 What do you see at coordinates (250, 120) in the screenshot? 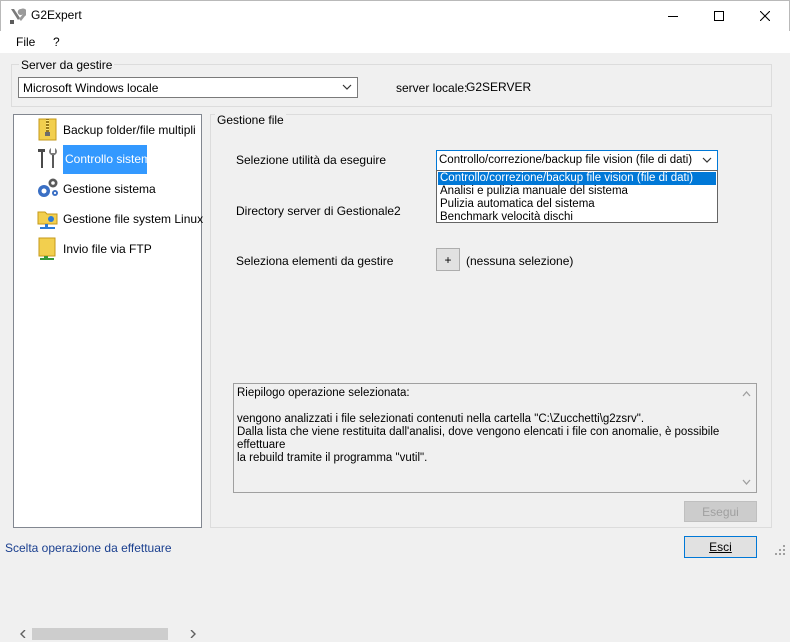
I see `file-management-label: Gestione file` at bounding box center [250, 120].